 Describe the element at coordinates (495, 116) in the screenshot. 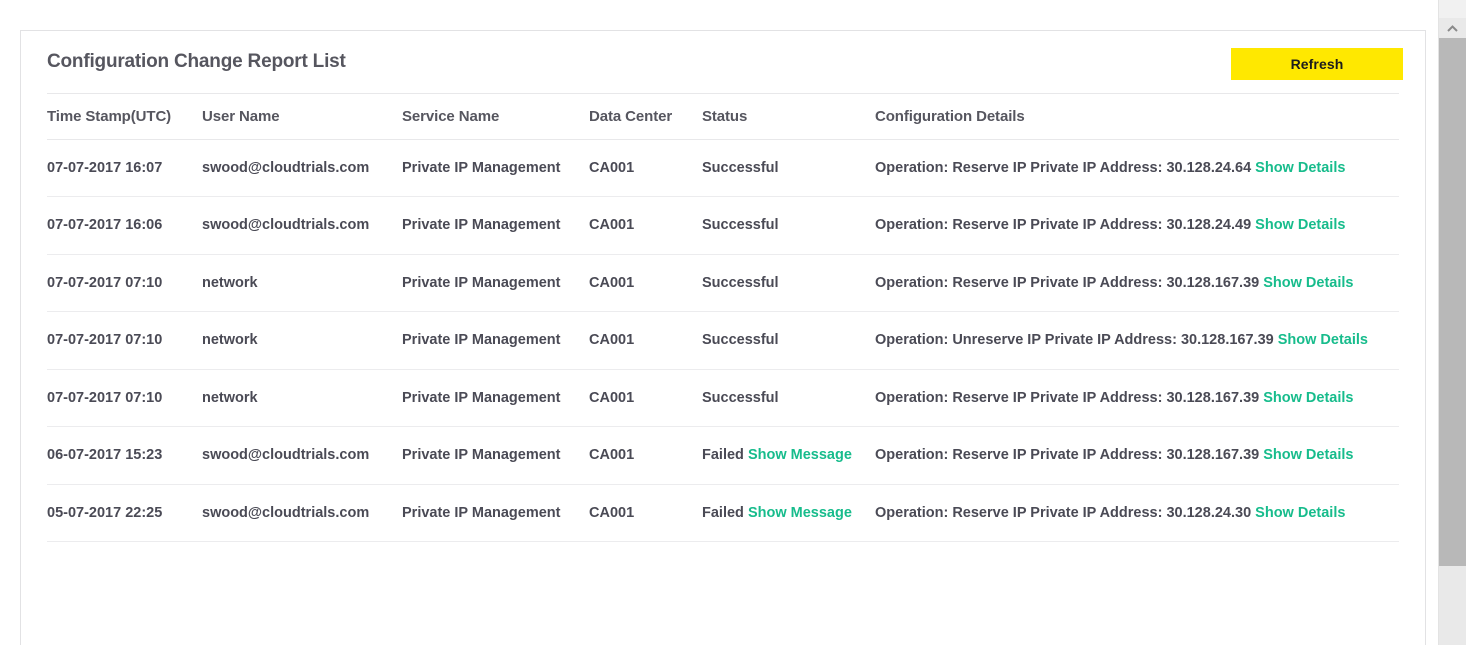

I see `column-header-servicename: Service Name` at that location.